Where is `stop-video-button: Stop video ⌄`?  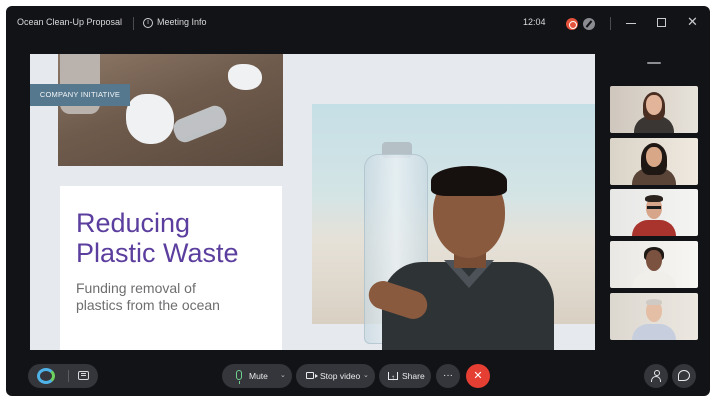
stop-video-button: Stop video ⌄ is located at coordinates (335, 376).